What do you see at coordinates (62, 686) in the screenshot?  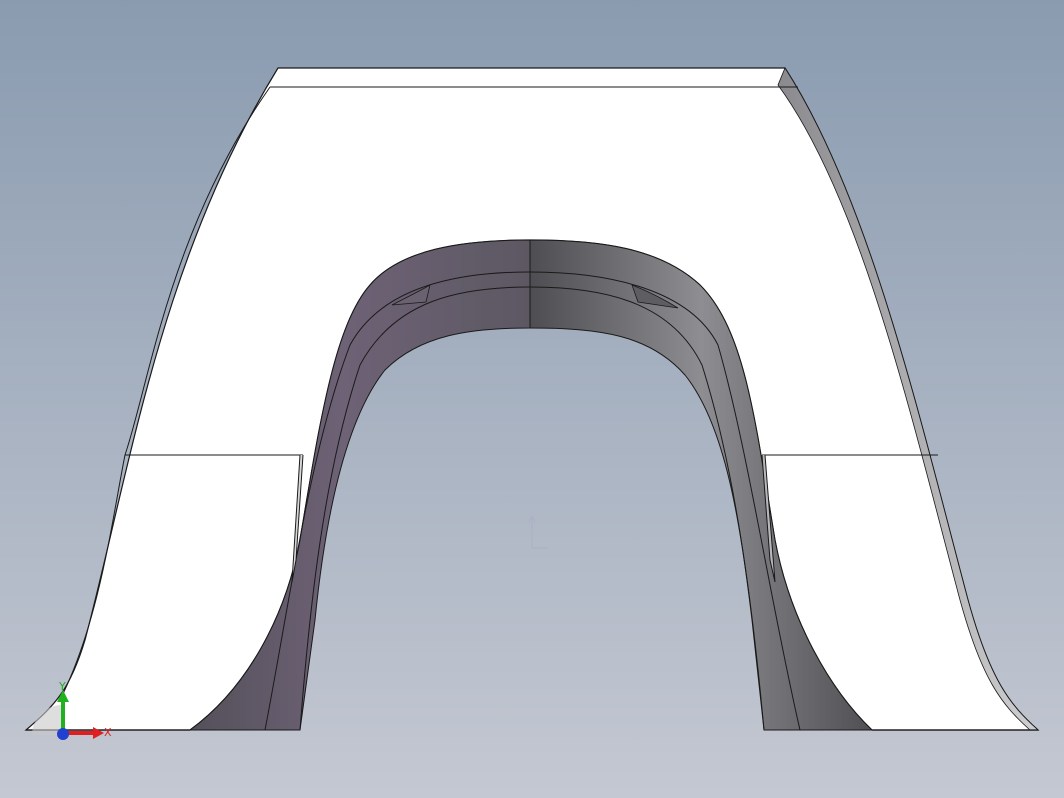 I see `triad-y-label: Y` at bounding box center [62, 686].